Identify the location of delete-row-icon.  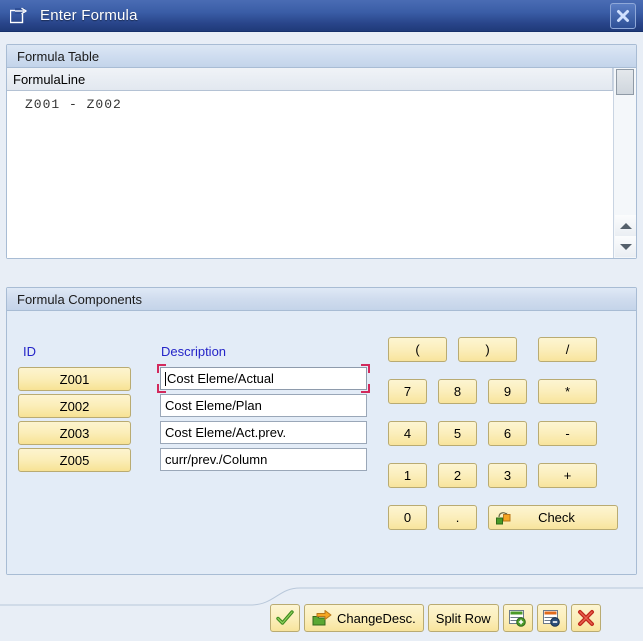
(551, 618).